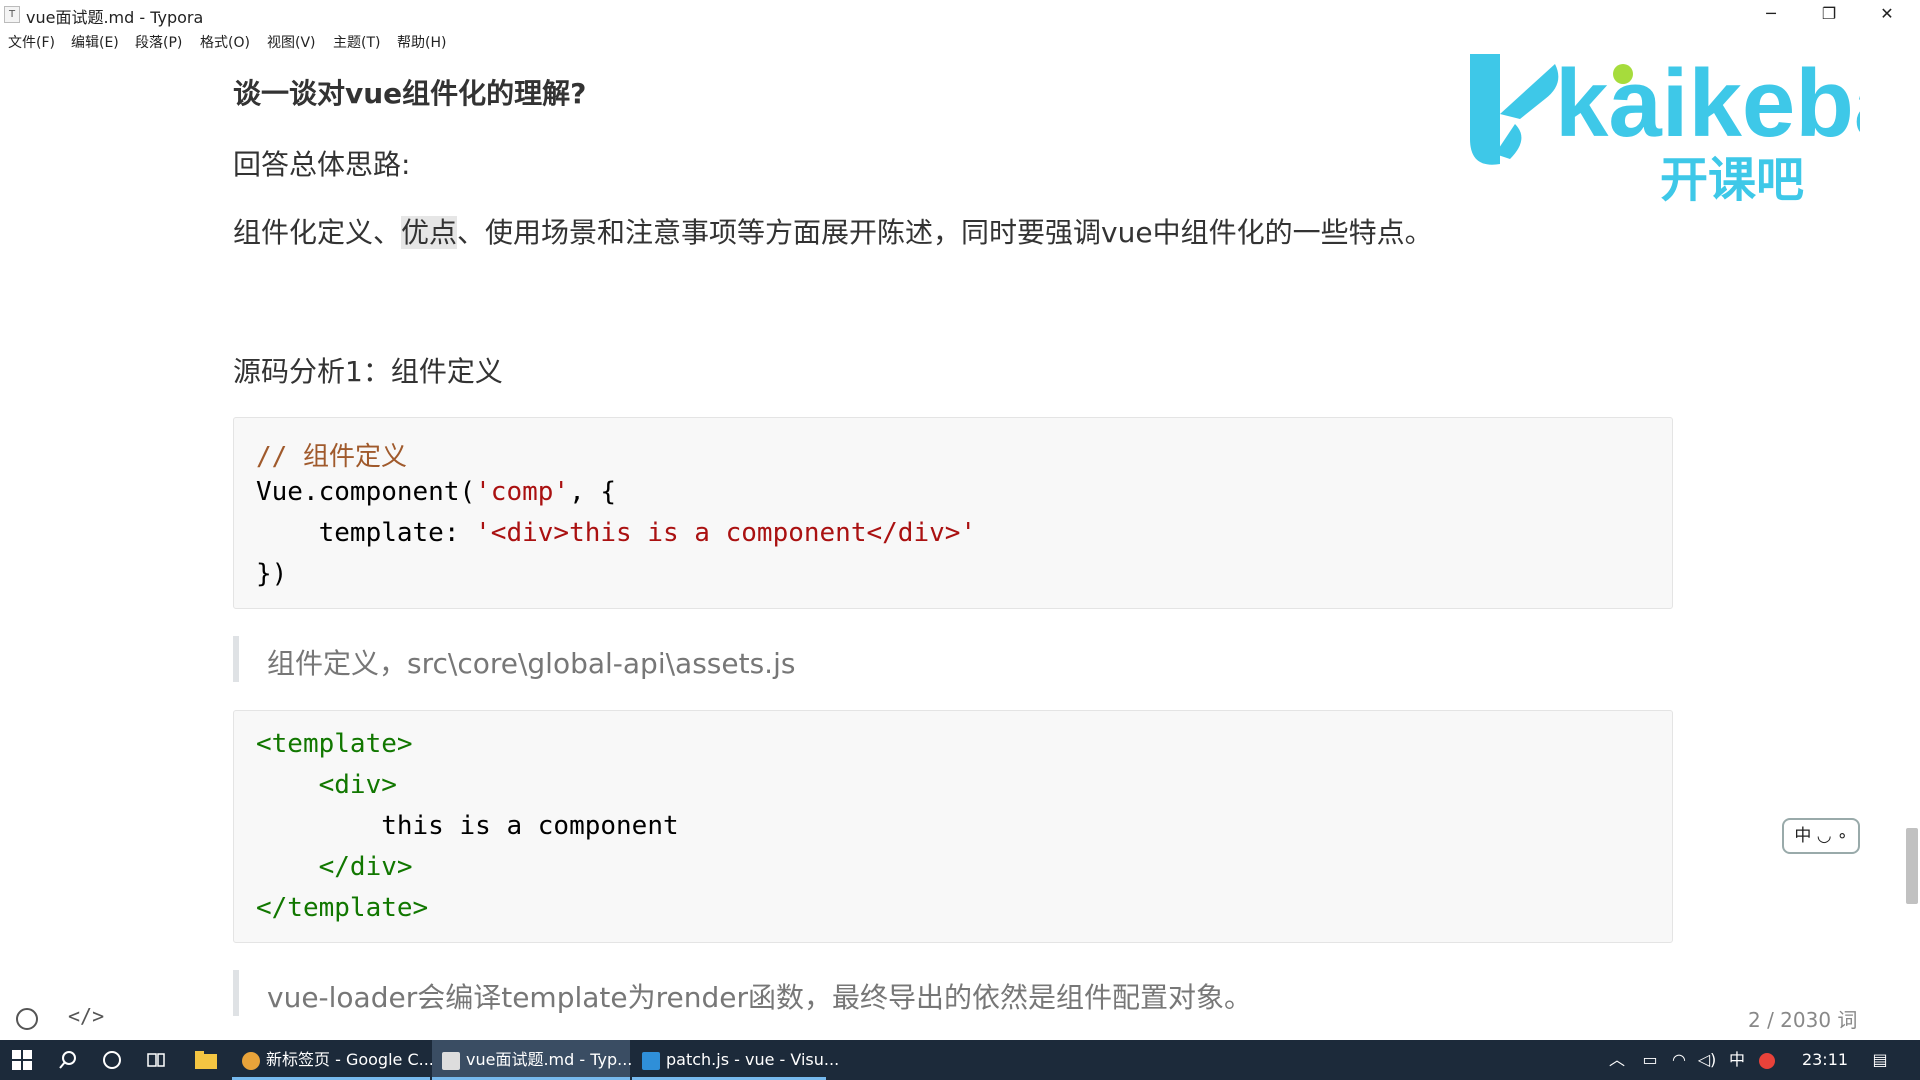 This screenshot has width=1920, height=1080. What do you see at coordinates (1829, 14) in the screenshot?
I see `maximize-button: ❐` at bounding box center [1829, 14].